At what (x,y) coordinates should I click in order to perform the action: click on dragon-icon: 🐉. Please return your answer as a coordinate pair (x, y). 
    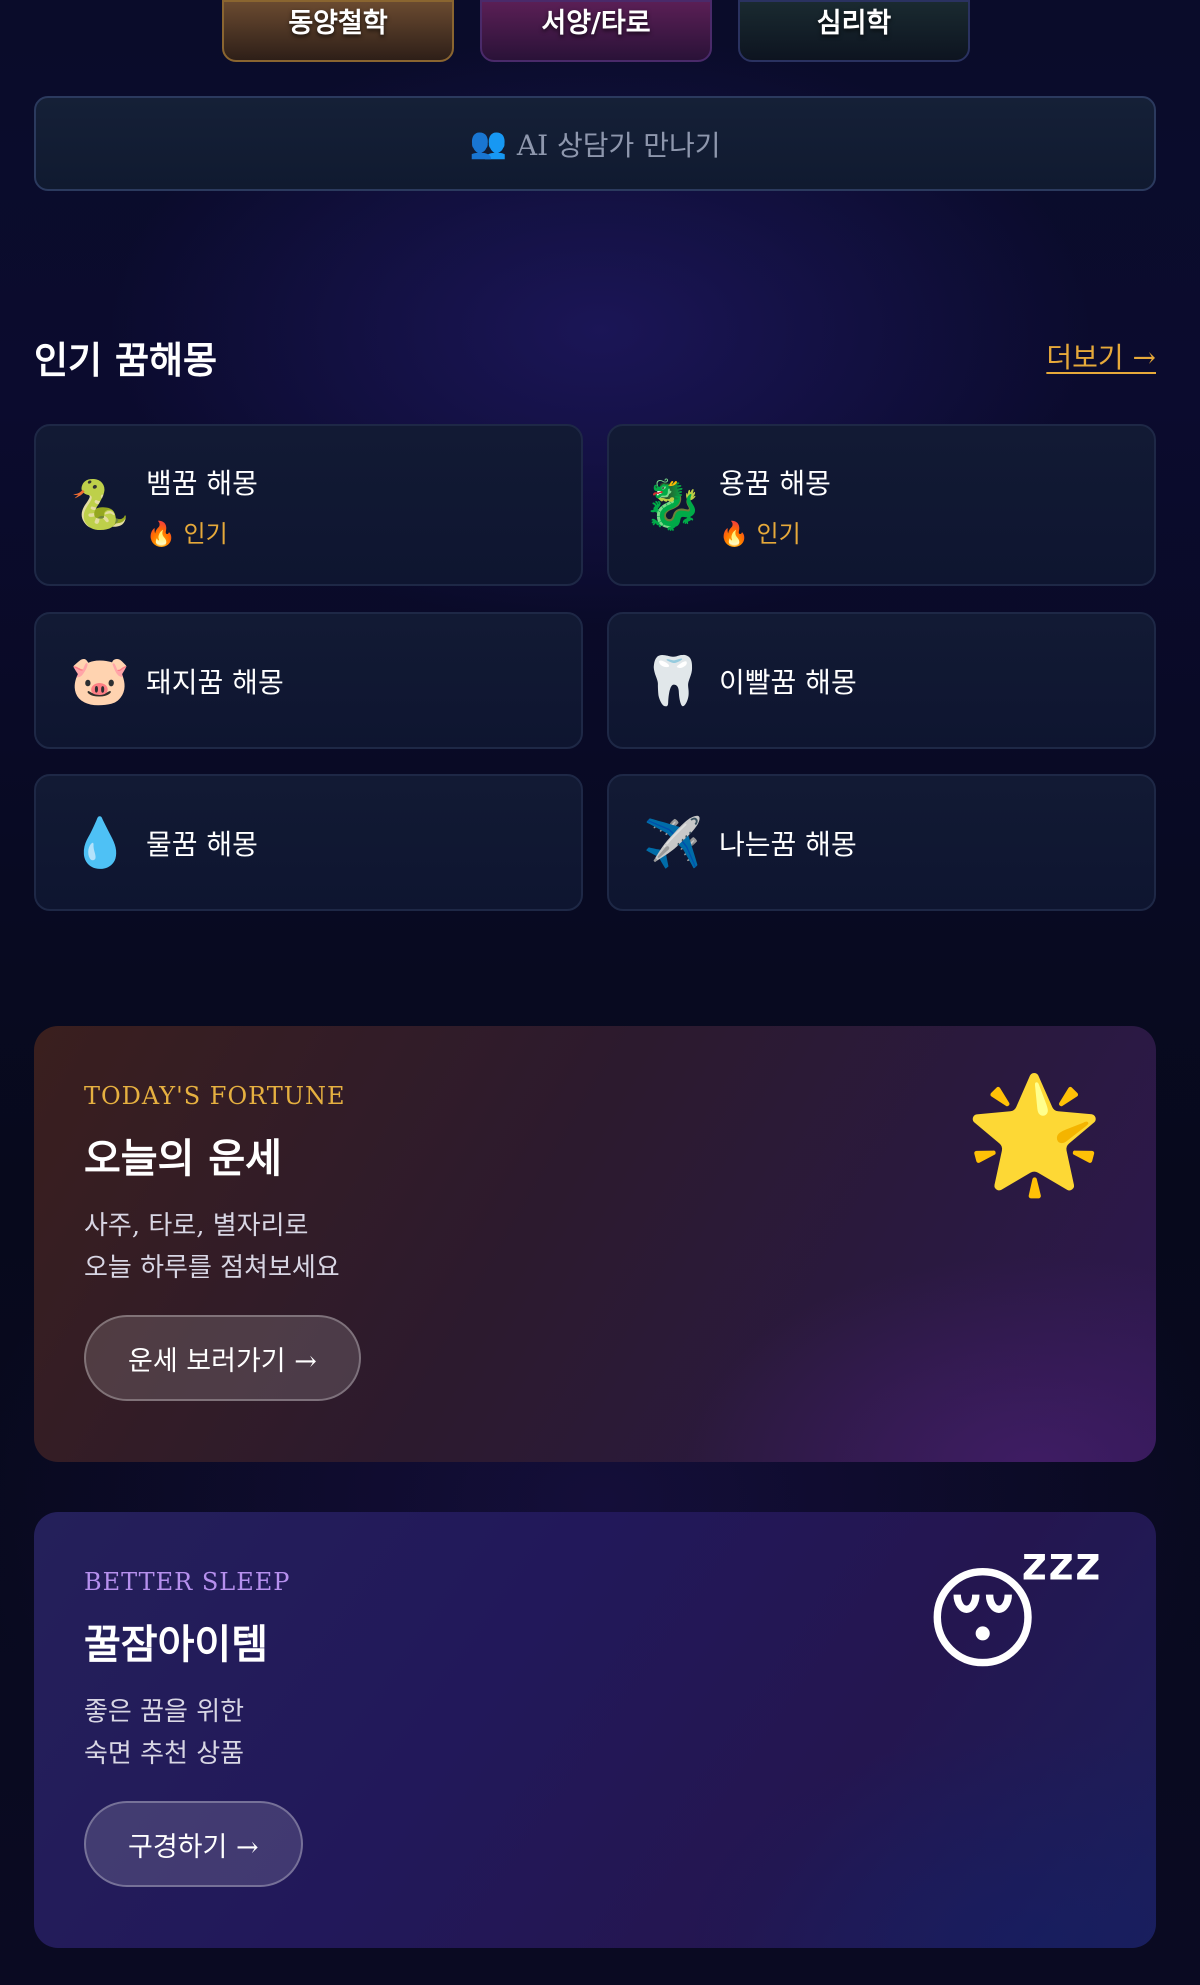
    Looking at the image, I should click on (673, 505).